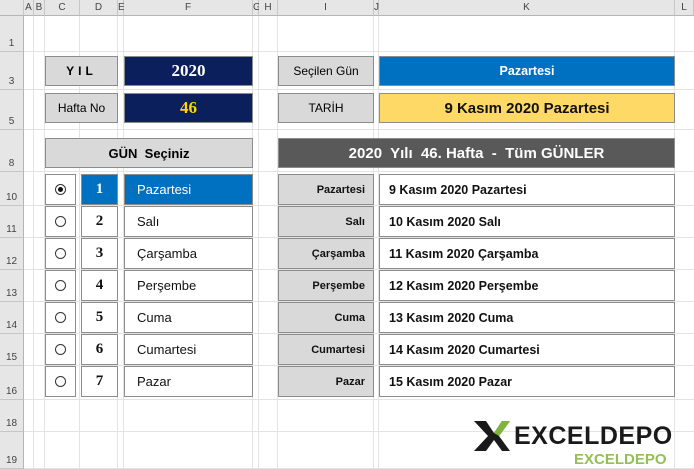 The width and height of the screenshot is (694, 469). What do you see at coordinates (188, 285) in the screenshot?
I see `day-name-cell: Perşembe` at bounding box center [188, 285].